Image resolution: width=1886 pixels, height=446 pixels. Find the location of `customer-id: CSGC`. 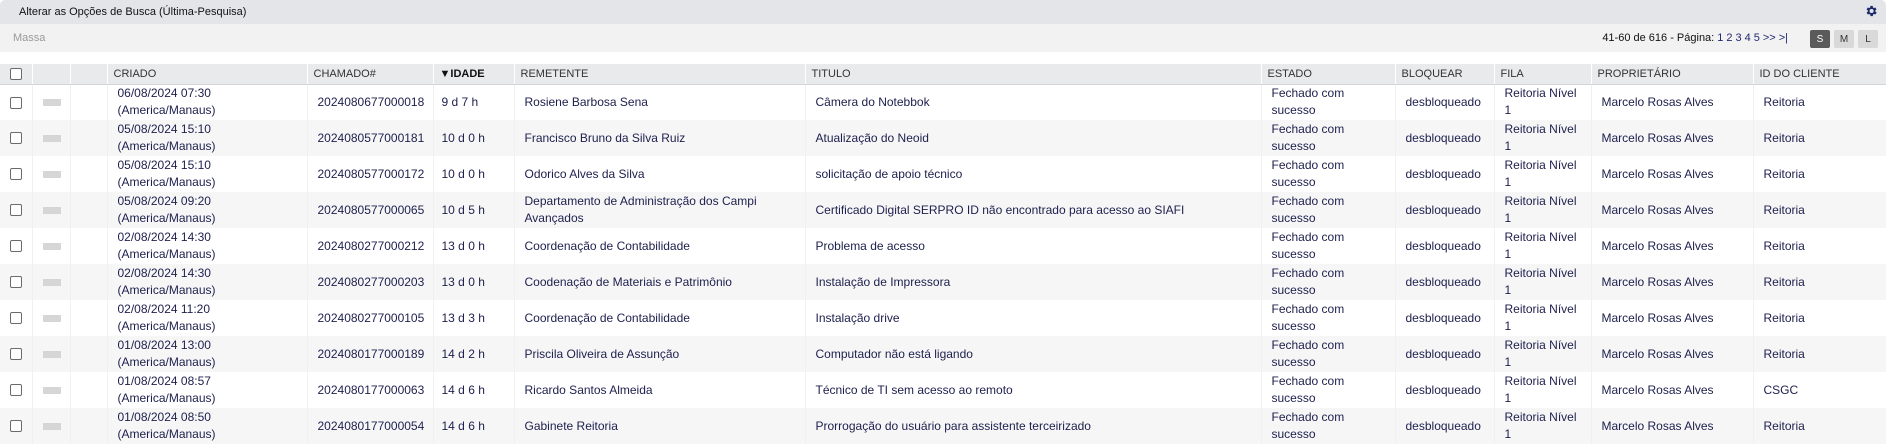

customer-id: CSGC is located at coordinates (1819, 390).